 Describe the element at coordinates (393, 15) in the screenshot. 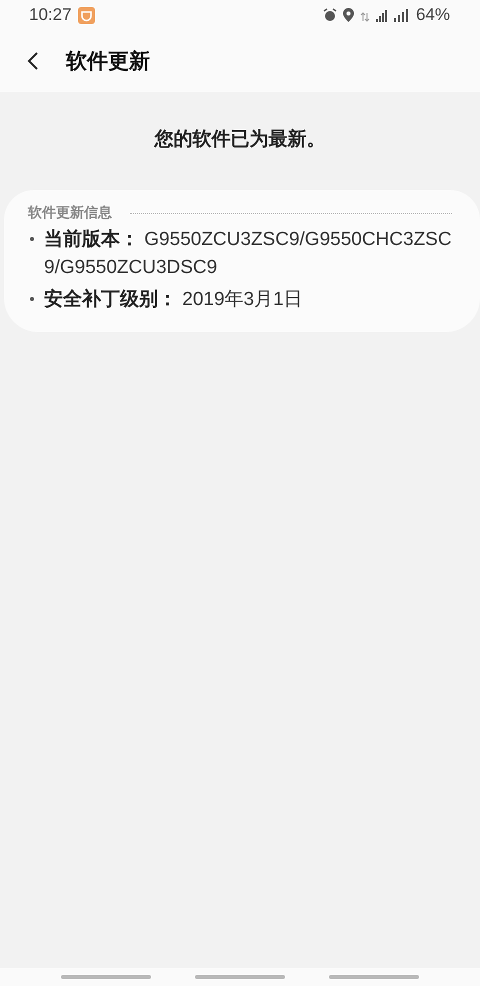

I see `signal-icon` at that location.